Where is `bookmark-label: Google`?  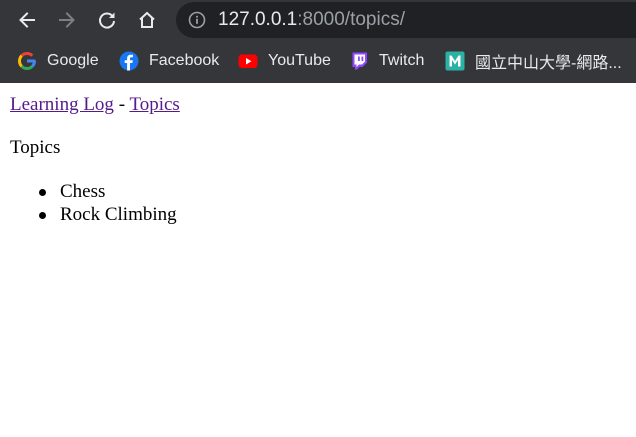 bookmark-label: Google is located at coordinates (73, 60).